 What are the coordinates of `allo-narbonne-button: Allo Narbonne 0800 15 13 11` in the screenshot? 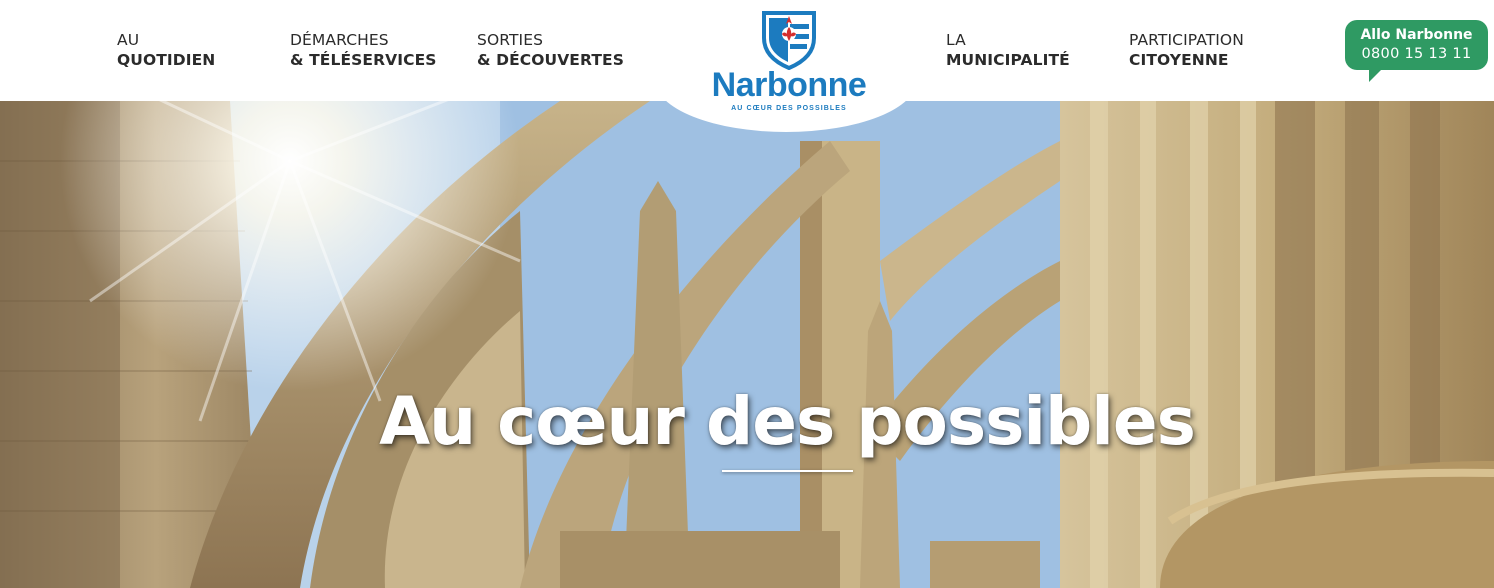 It's located at (1416, 51).